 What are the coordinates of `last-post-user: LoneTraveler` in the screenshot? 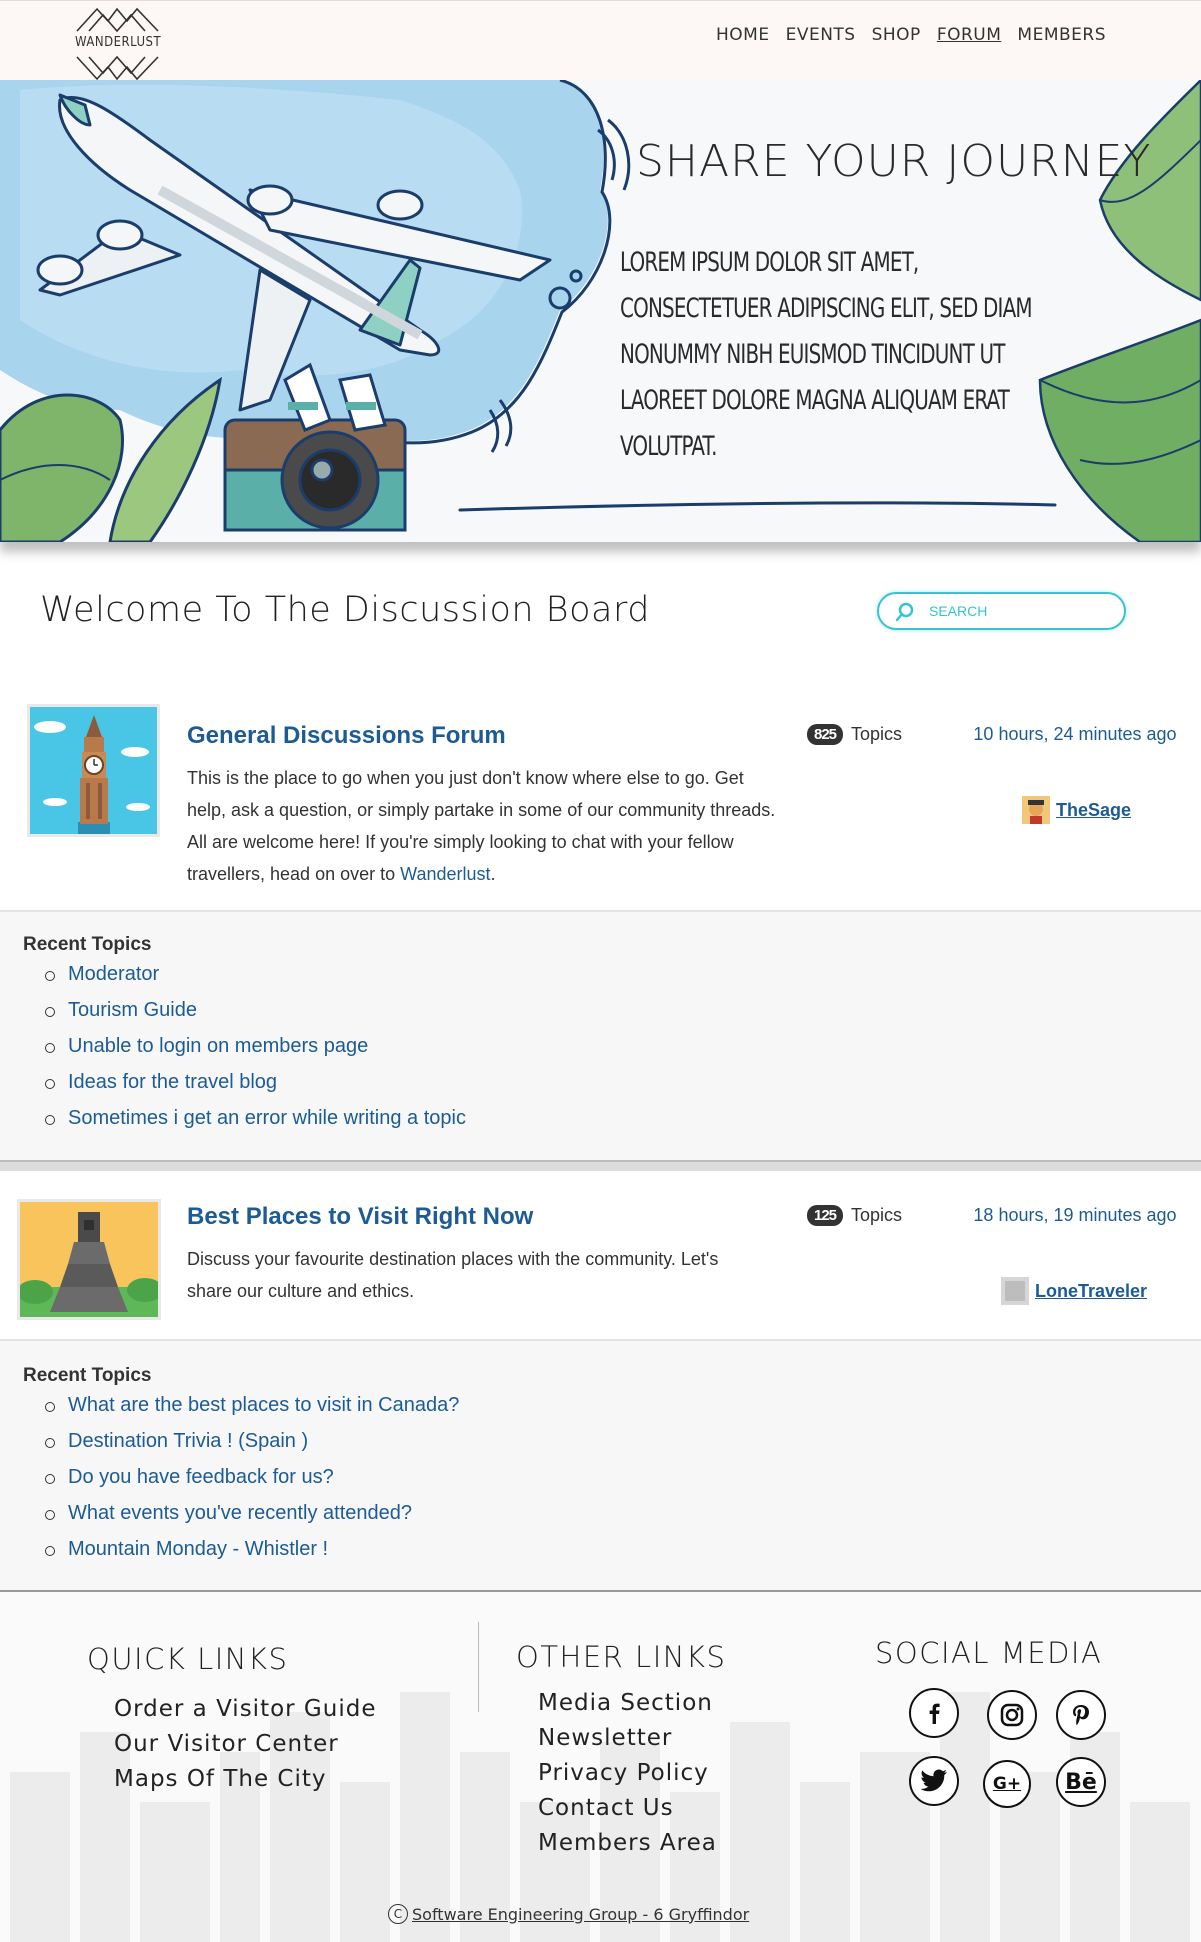 It's located at (1074, 1291).